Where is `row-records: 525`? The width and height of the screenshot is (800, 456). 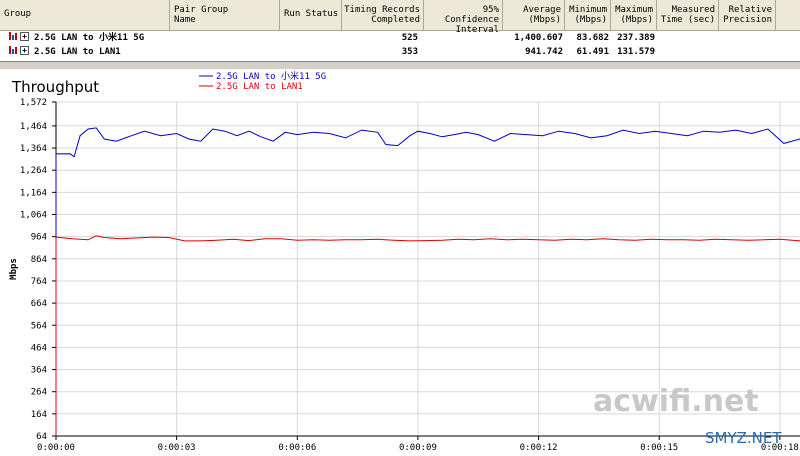
row-records: 525 is located at coordinates (409, 38).